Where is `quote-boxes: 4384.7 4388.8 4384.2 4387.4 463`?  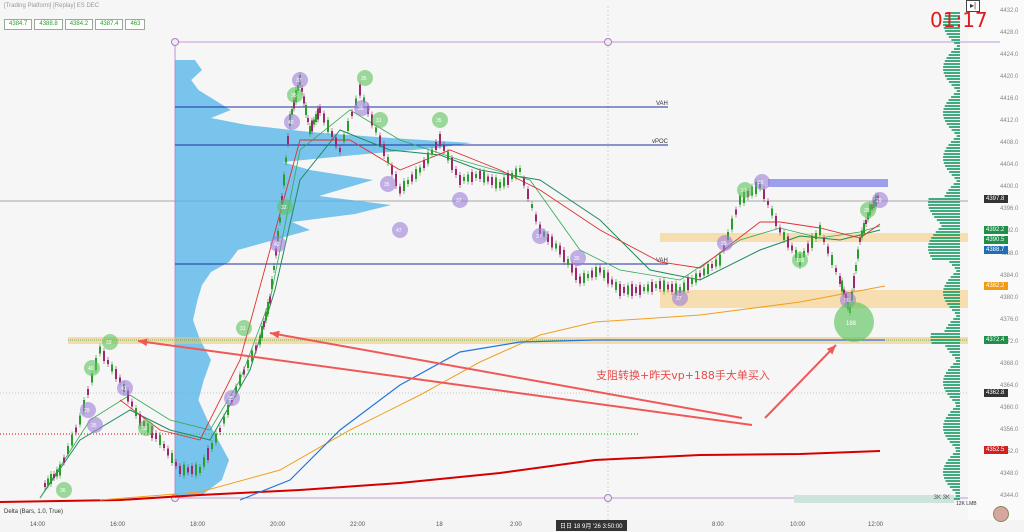 quote-boxes: 4384.7 4388.8 4384.2 4387.4 463 is located at coordinates (75, 24).